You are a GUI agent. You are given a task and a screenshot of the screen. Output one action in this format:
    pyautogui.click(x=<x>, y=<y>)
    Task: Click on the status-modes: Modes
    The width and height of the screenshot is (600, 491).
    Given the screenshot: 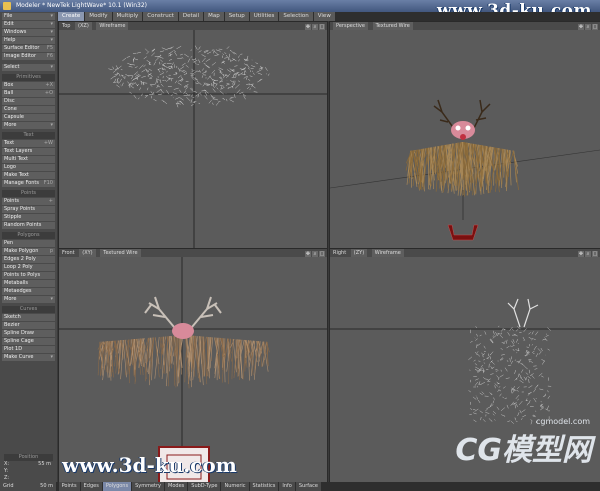 What is the action you would take?
    pyautogui.click(x=176, y=486)
    